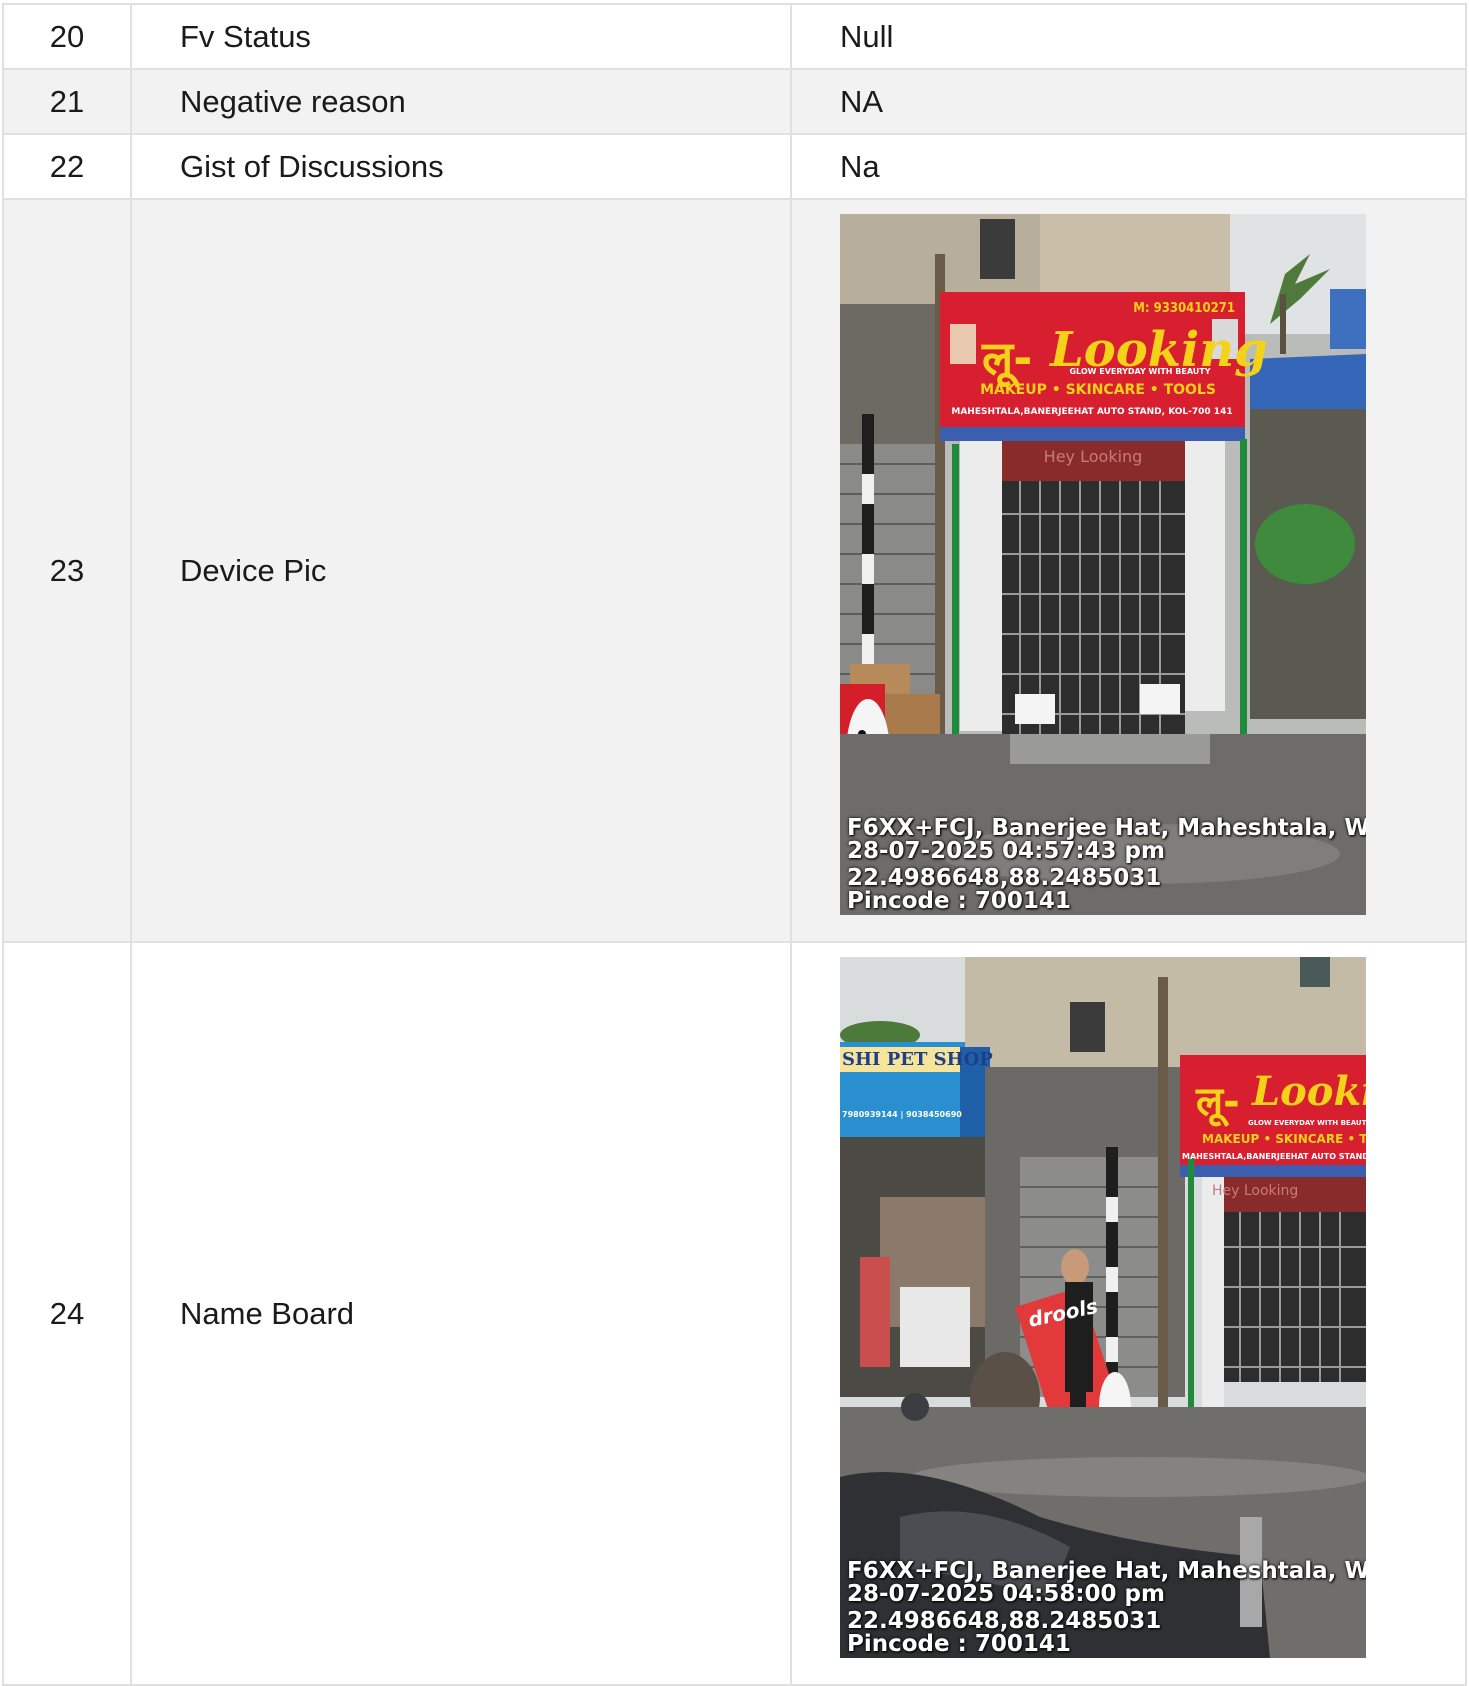 This screenshot has width=1469, height=1686. Describe the element at coordinates (1128, 166) in the screenshot. I see `row-value: Na` at that location.